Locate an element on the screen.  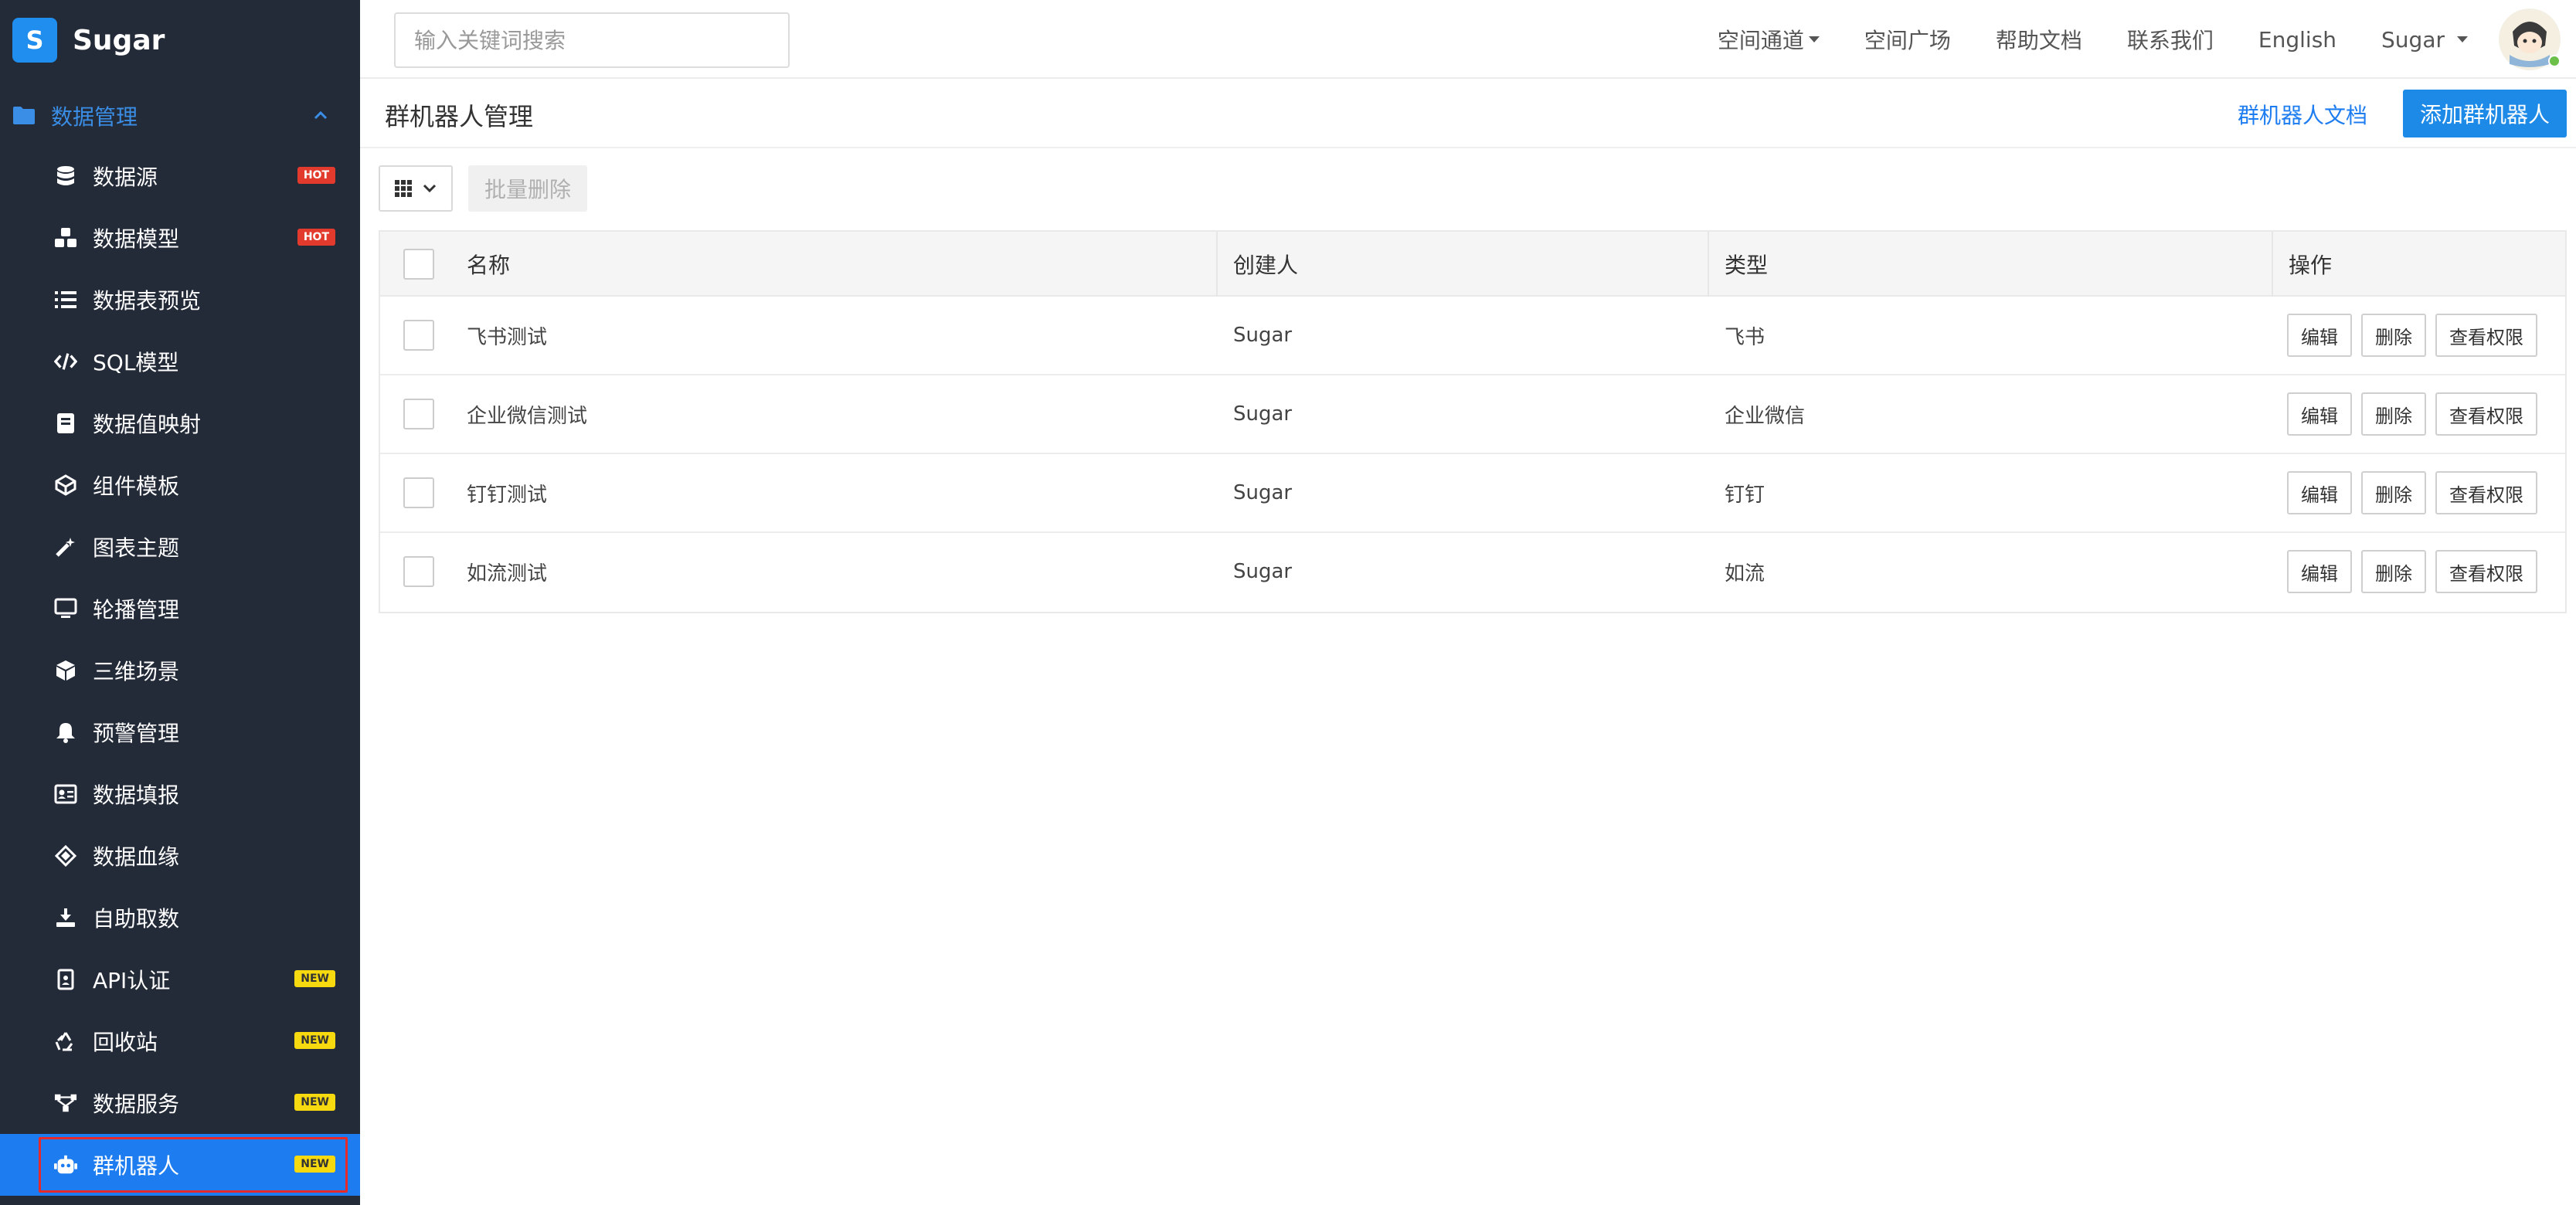
sidebar-item-label: 数据值映射 is located at coordinates (147, 425).